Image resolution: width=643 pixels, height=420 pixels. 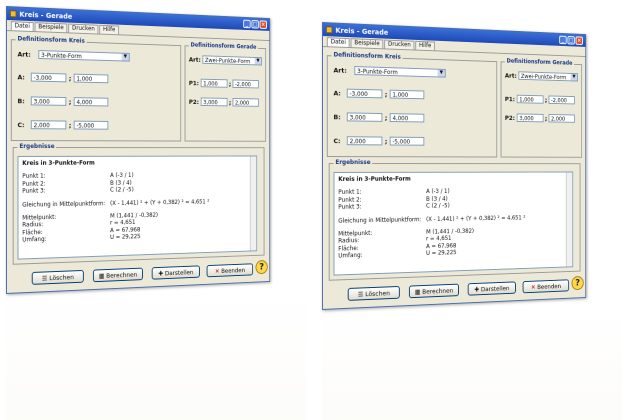 I want to click on reflection-right, so click(x=472, y=368).